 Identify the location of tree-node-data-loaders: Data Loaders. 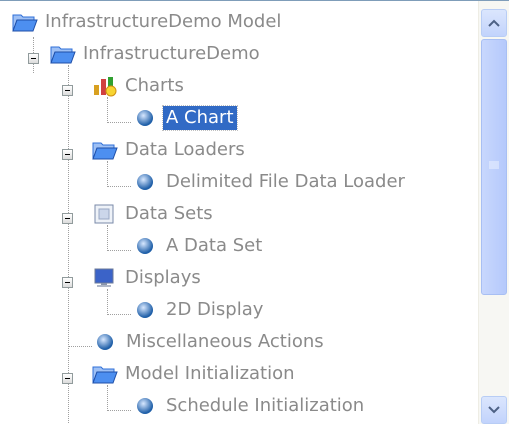
(170, 150).